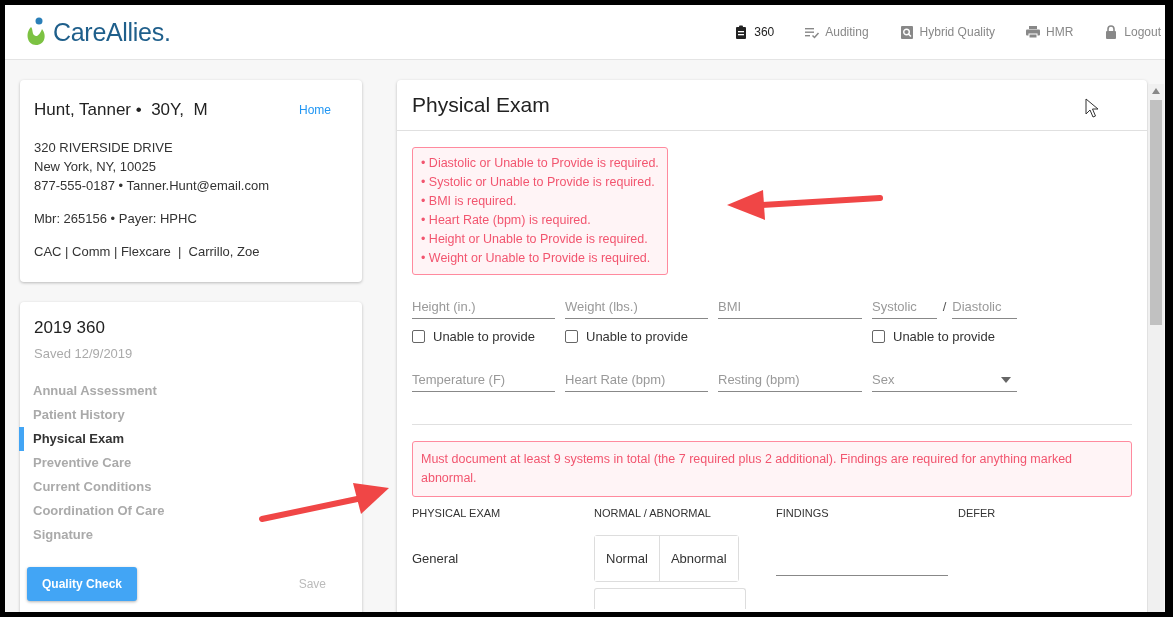 The width and height of the screenshot is (1173, 617). Describe the element at coordinates (653, 513) in the screenshot. I see `column-header: NORMAL / ABNORMAL` at that location.